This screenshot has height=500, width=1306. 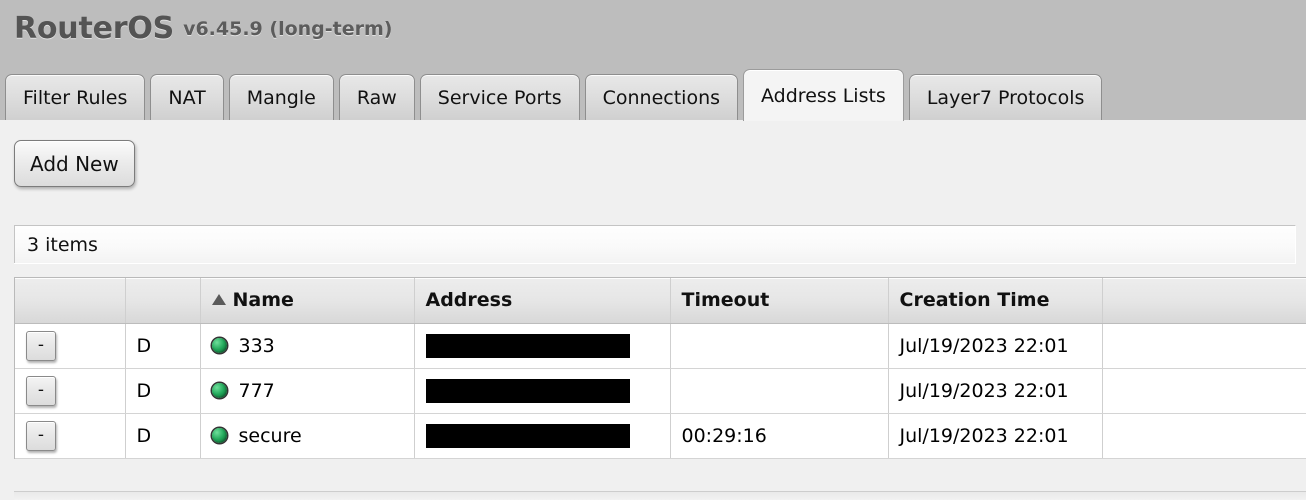 I want to click on cell-name: 777, so click(x=307, y=391).